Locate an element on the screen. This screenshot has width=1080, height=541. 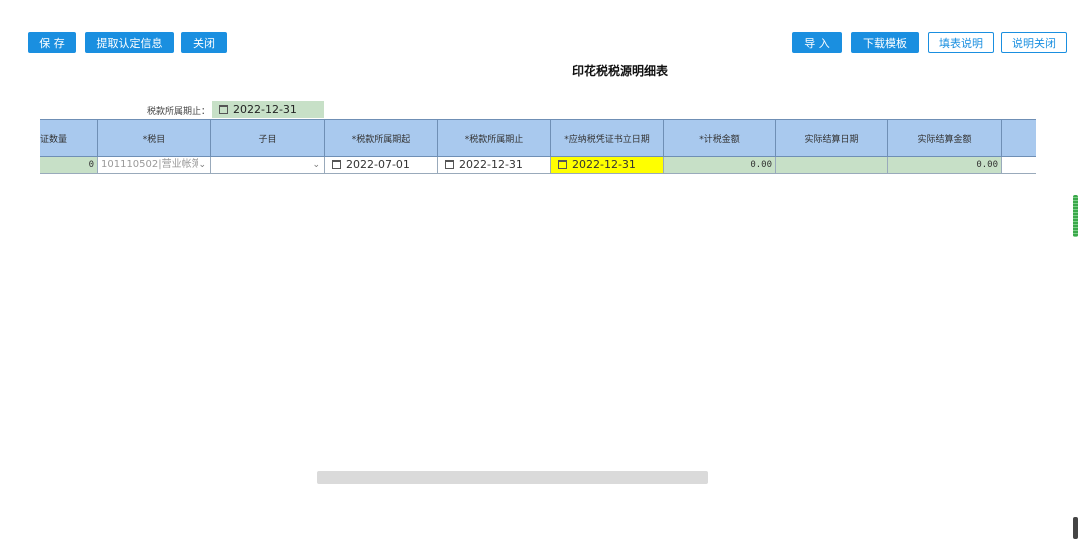
period-end-label: 税款所属期止： is located at coordinates (178, 112).